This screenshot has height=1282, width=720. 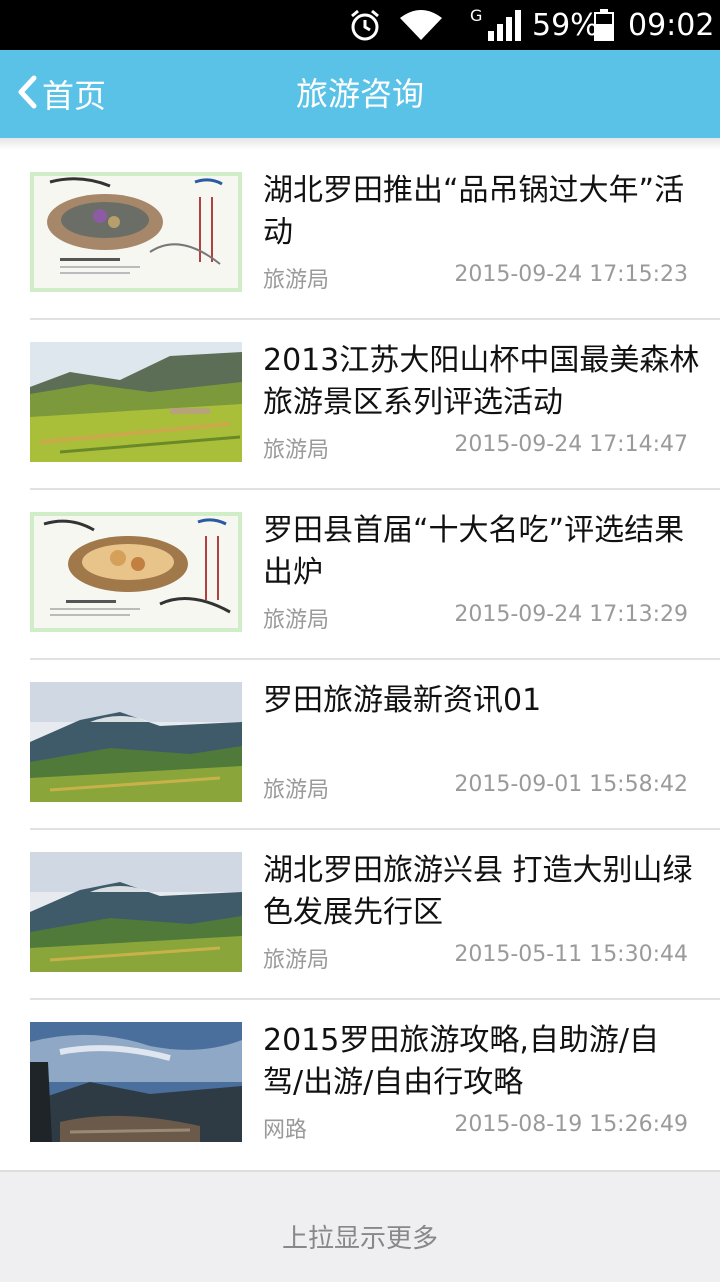 What do you see at coordinates (360, 745) in the screenshot?
I see `list-item: 罗田旅游最新资讯01 旅游局 2015-09-01 15:58:42` at bounding box center [360, 745].